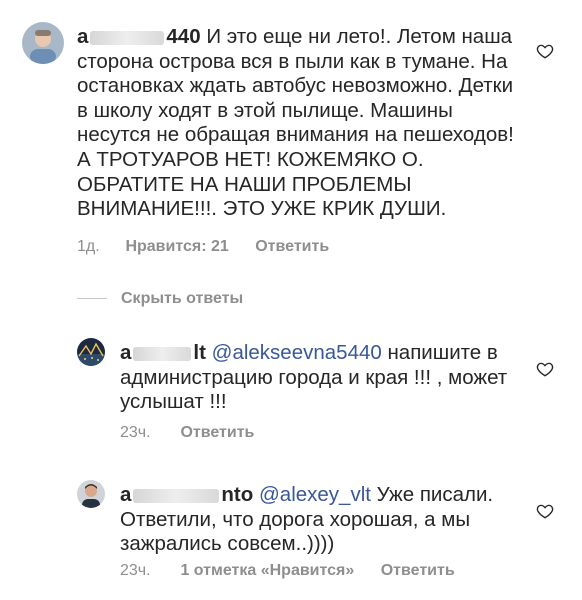 The image size is (582, 600). I want to click on mention-link: @alexey_vlt, so click(315, 494).